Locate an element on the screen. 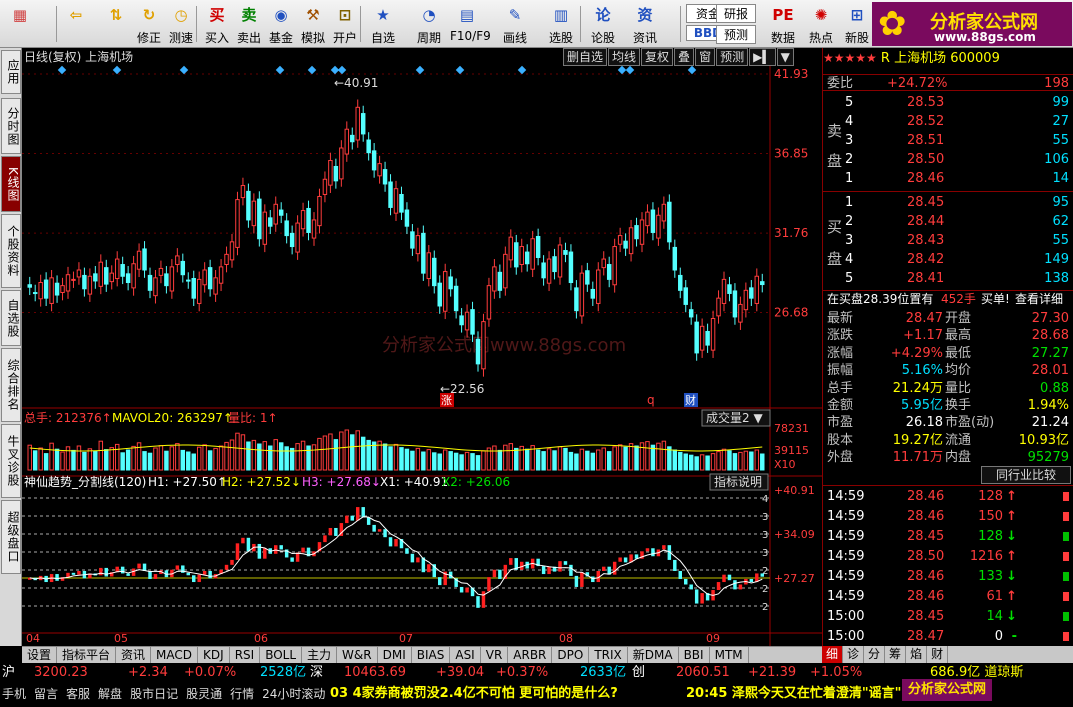  status-item-2: 客服 is located at coordinates (78, 694).